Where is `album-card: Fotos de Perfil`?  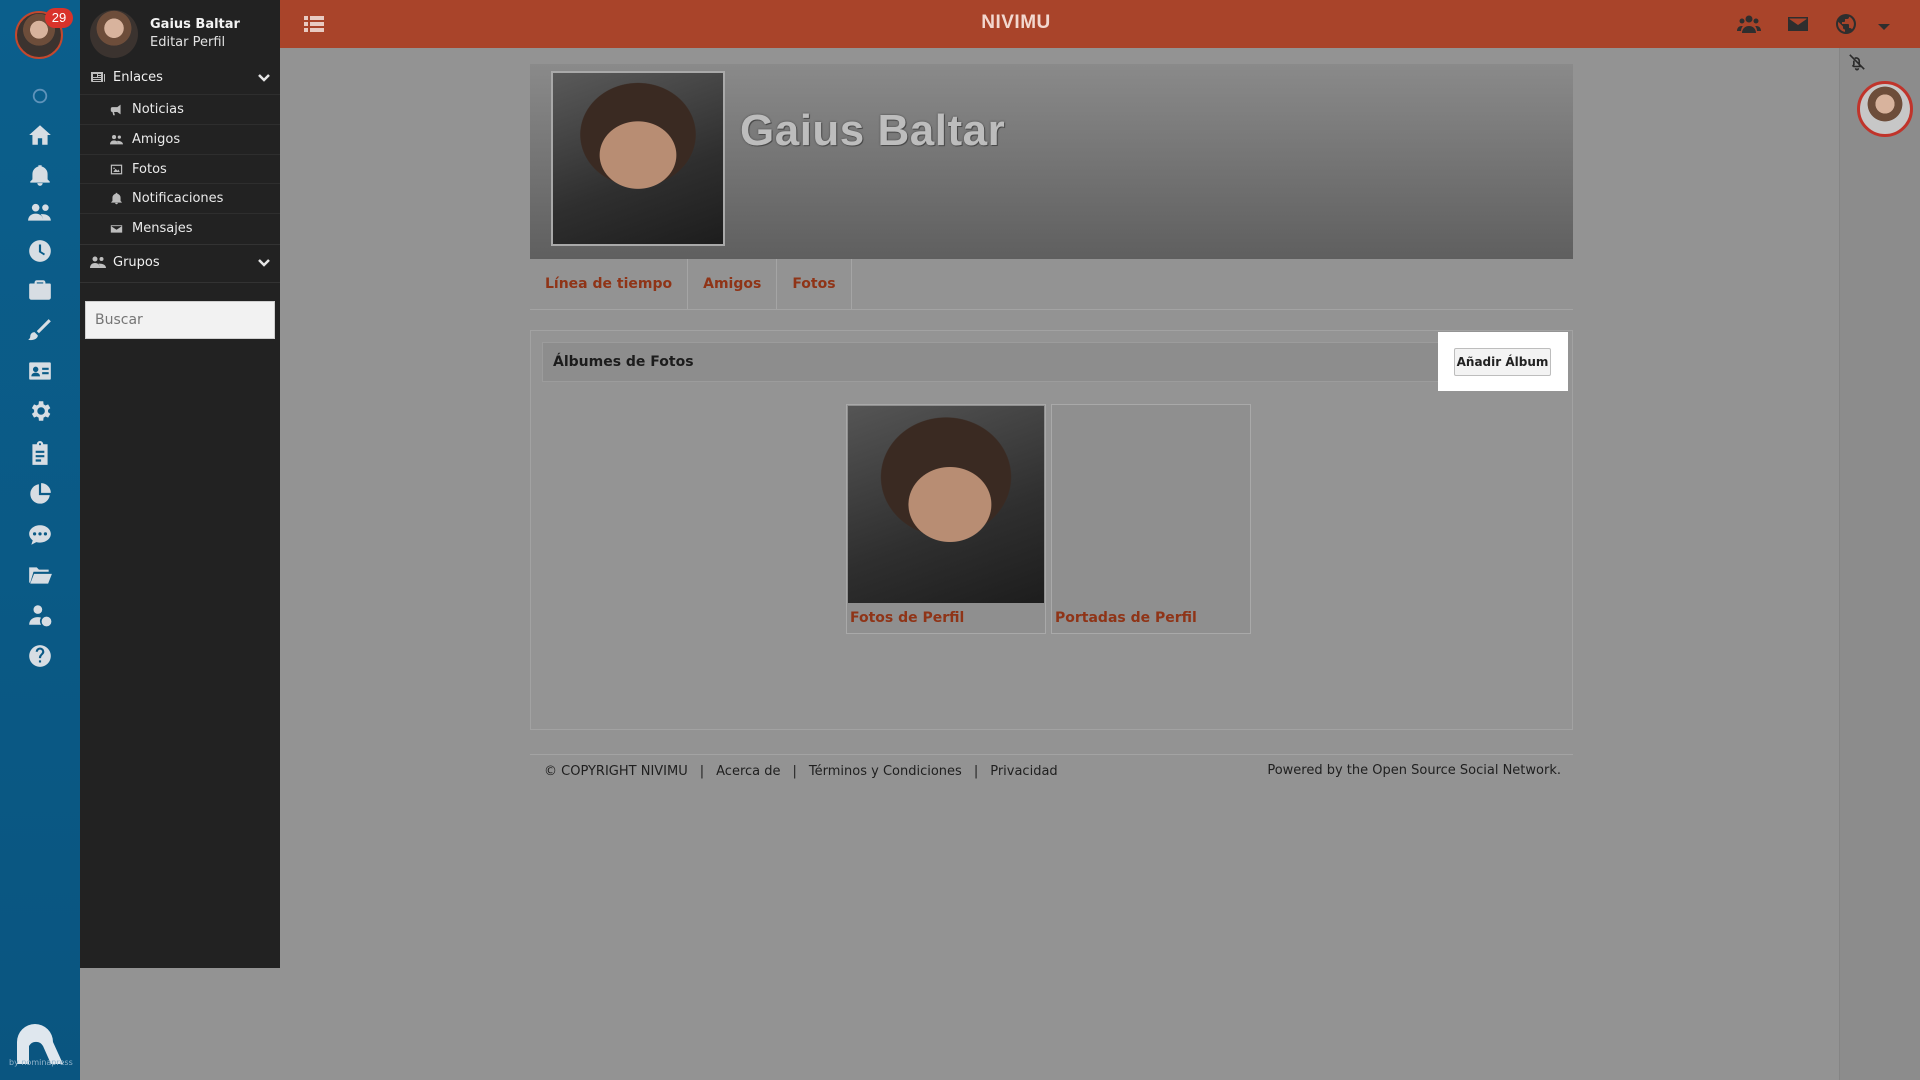
album-card: Fotos de Perfil is located at coordinates (946, 519).